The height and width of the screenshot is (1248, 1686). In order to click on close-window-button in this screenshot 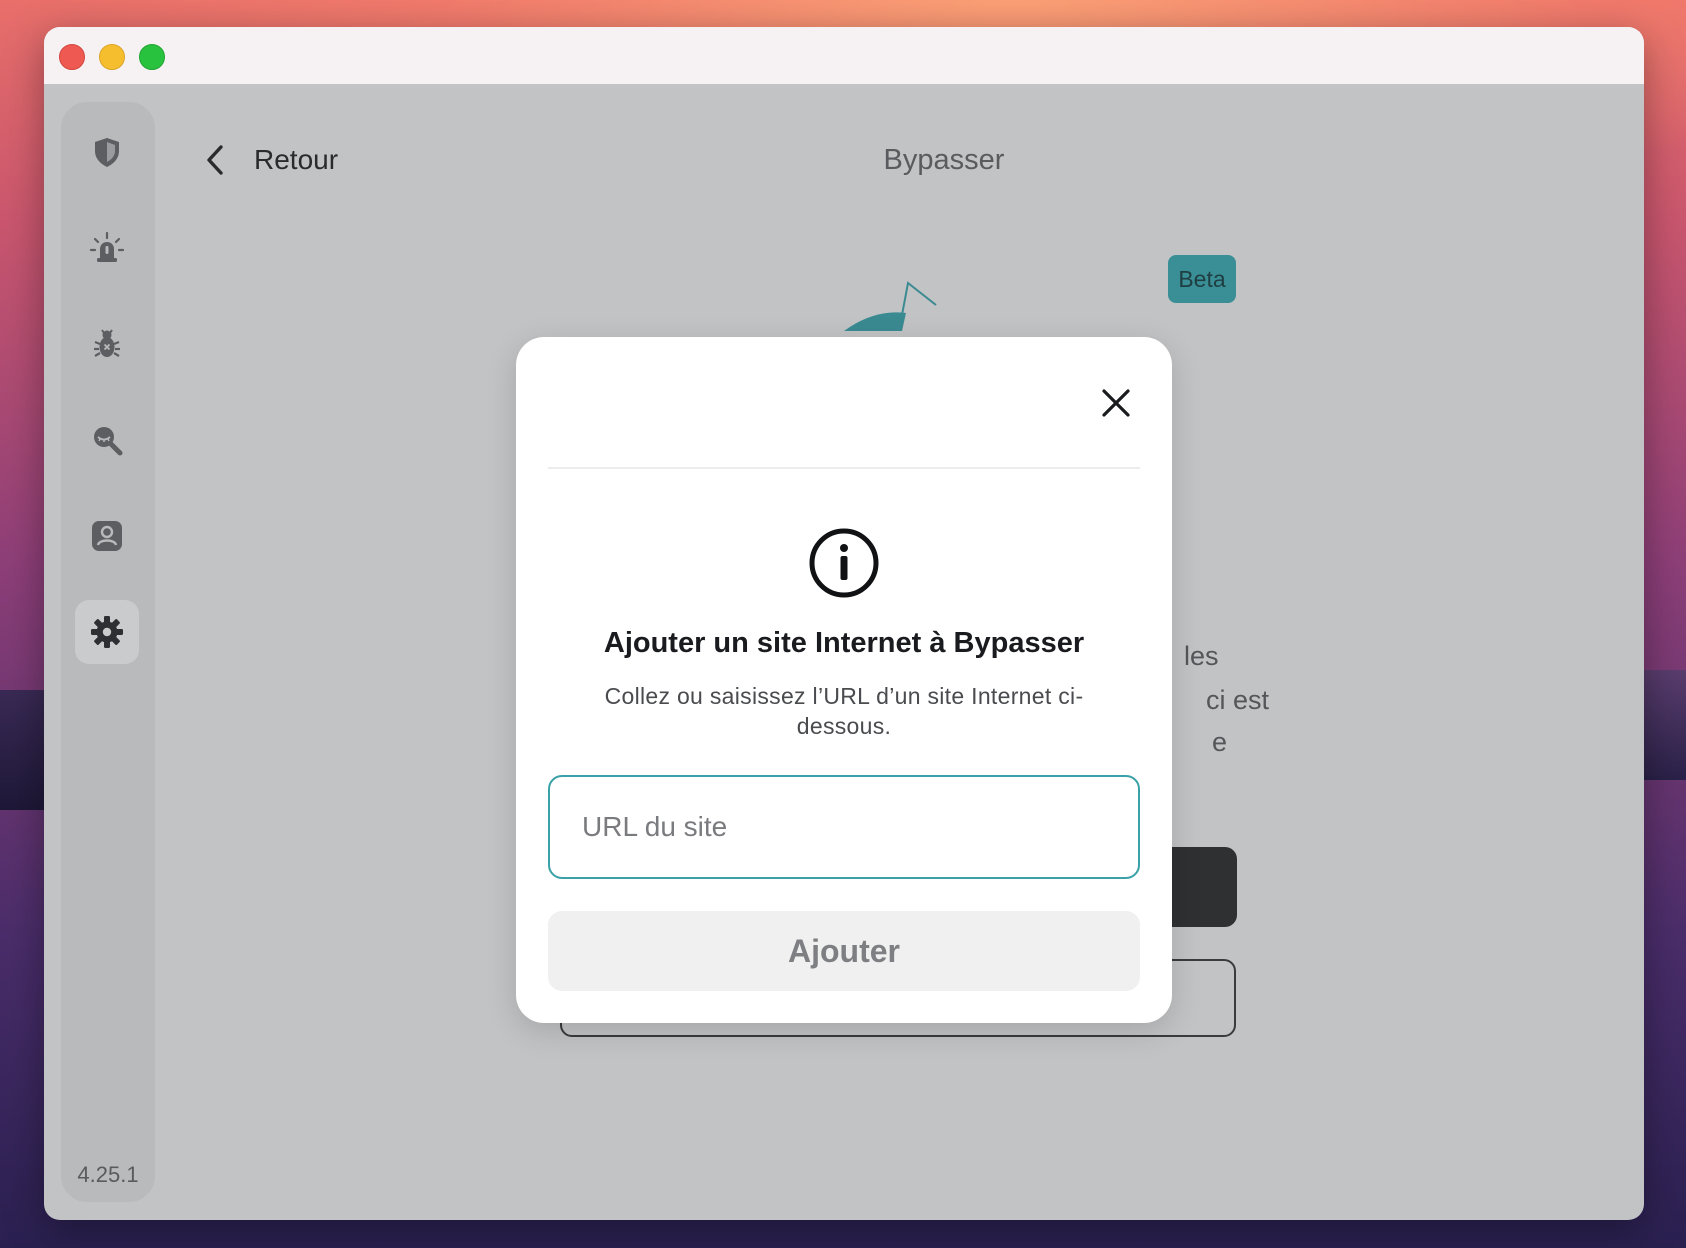, I will do `click(72, 57)`.